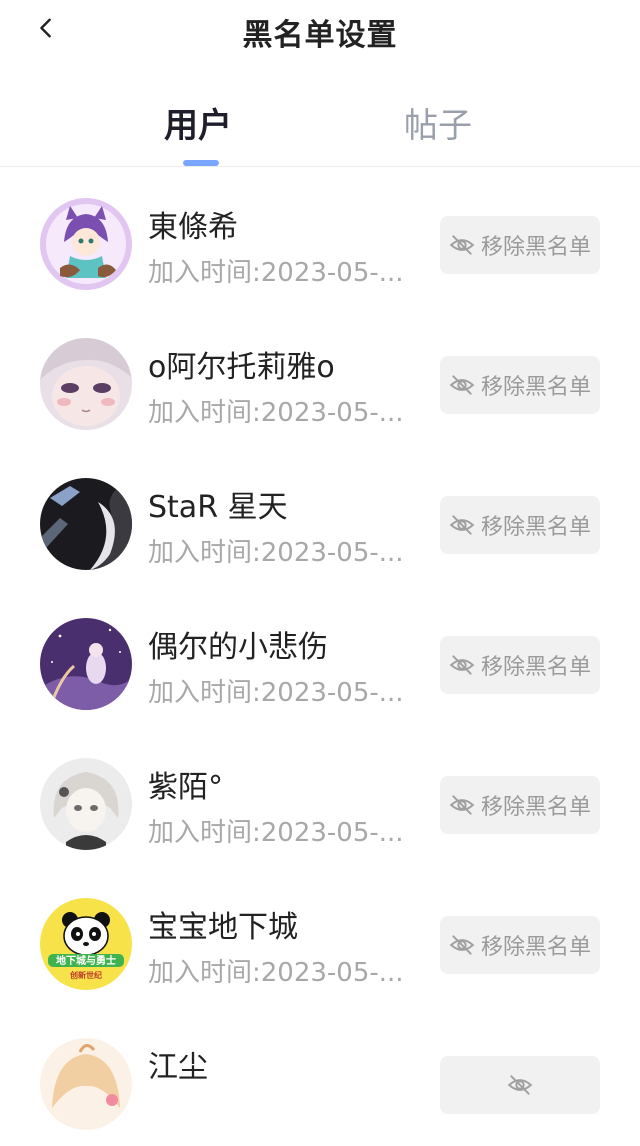 This screenshot has width=640, height=1146. I want to click on list-item: StaR 星天 加入时间:2023-05-... 移除黑名单, so click(320, 516).